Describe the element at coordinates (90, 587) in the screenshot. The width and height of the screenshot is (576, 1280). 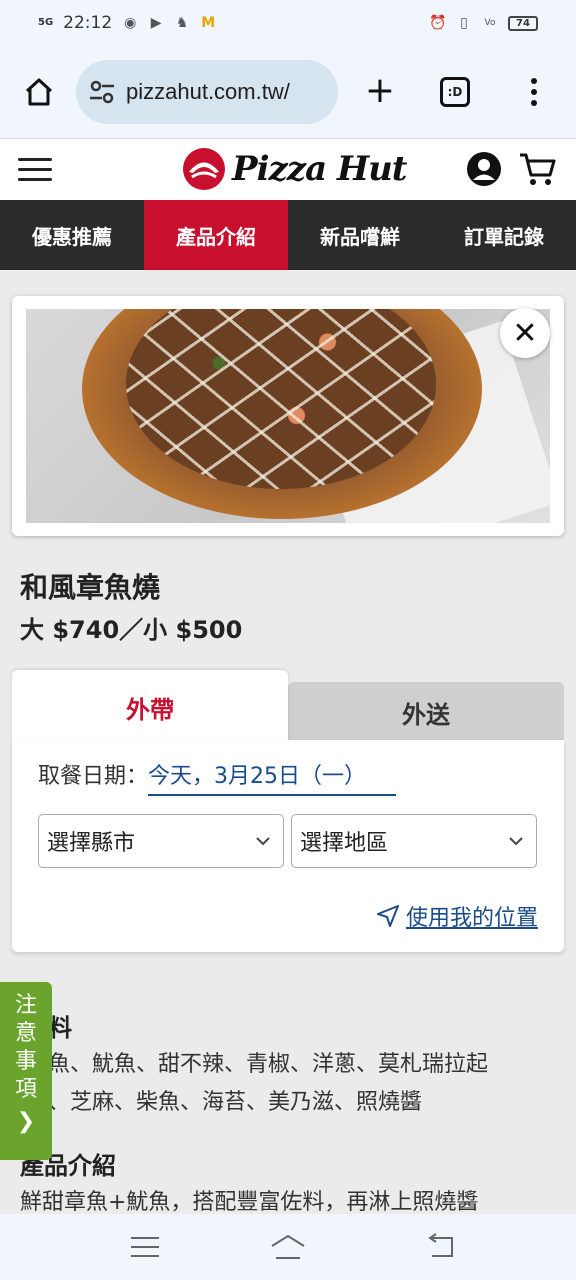
I see `product-name: 和風章魚燒` at that location.